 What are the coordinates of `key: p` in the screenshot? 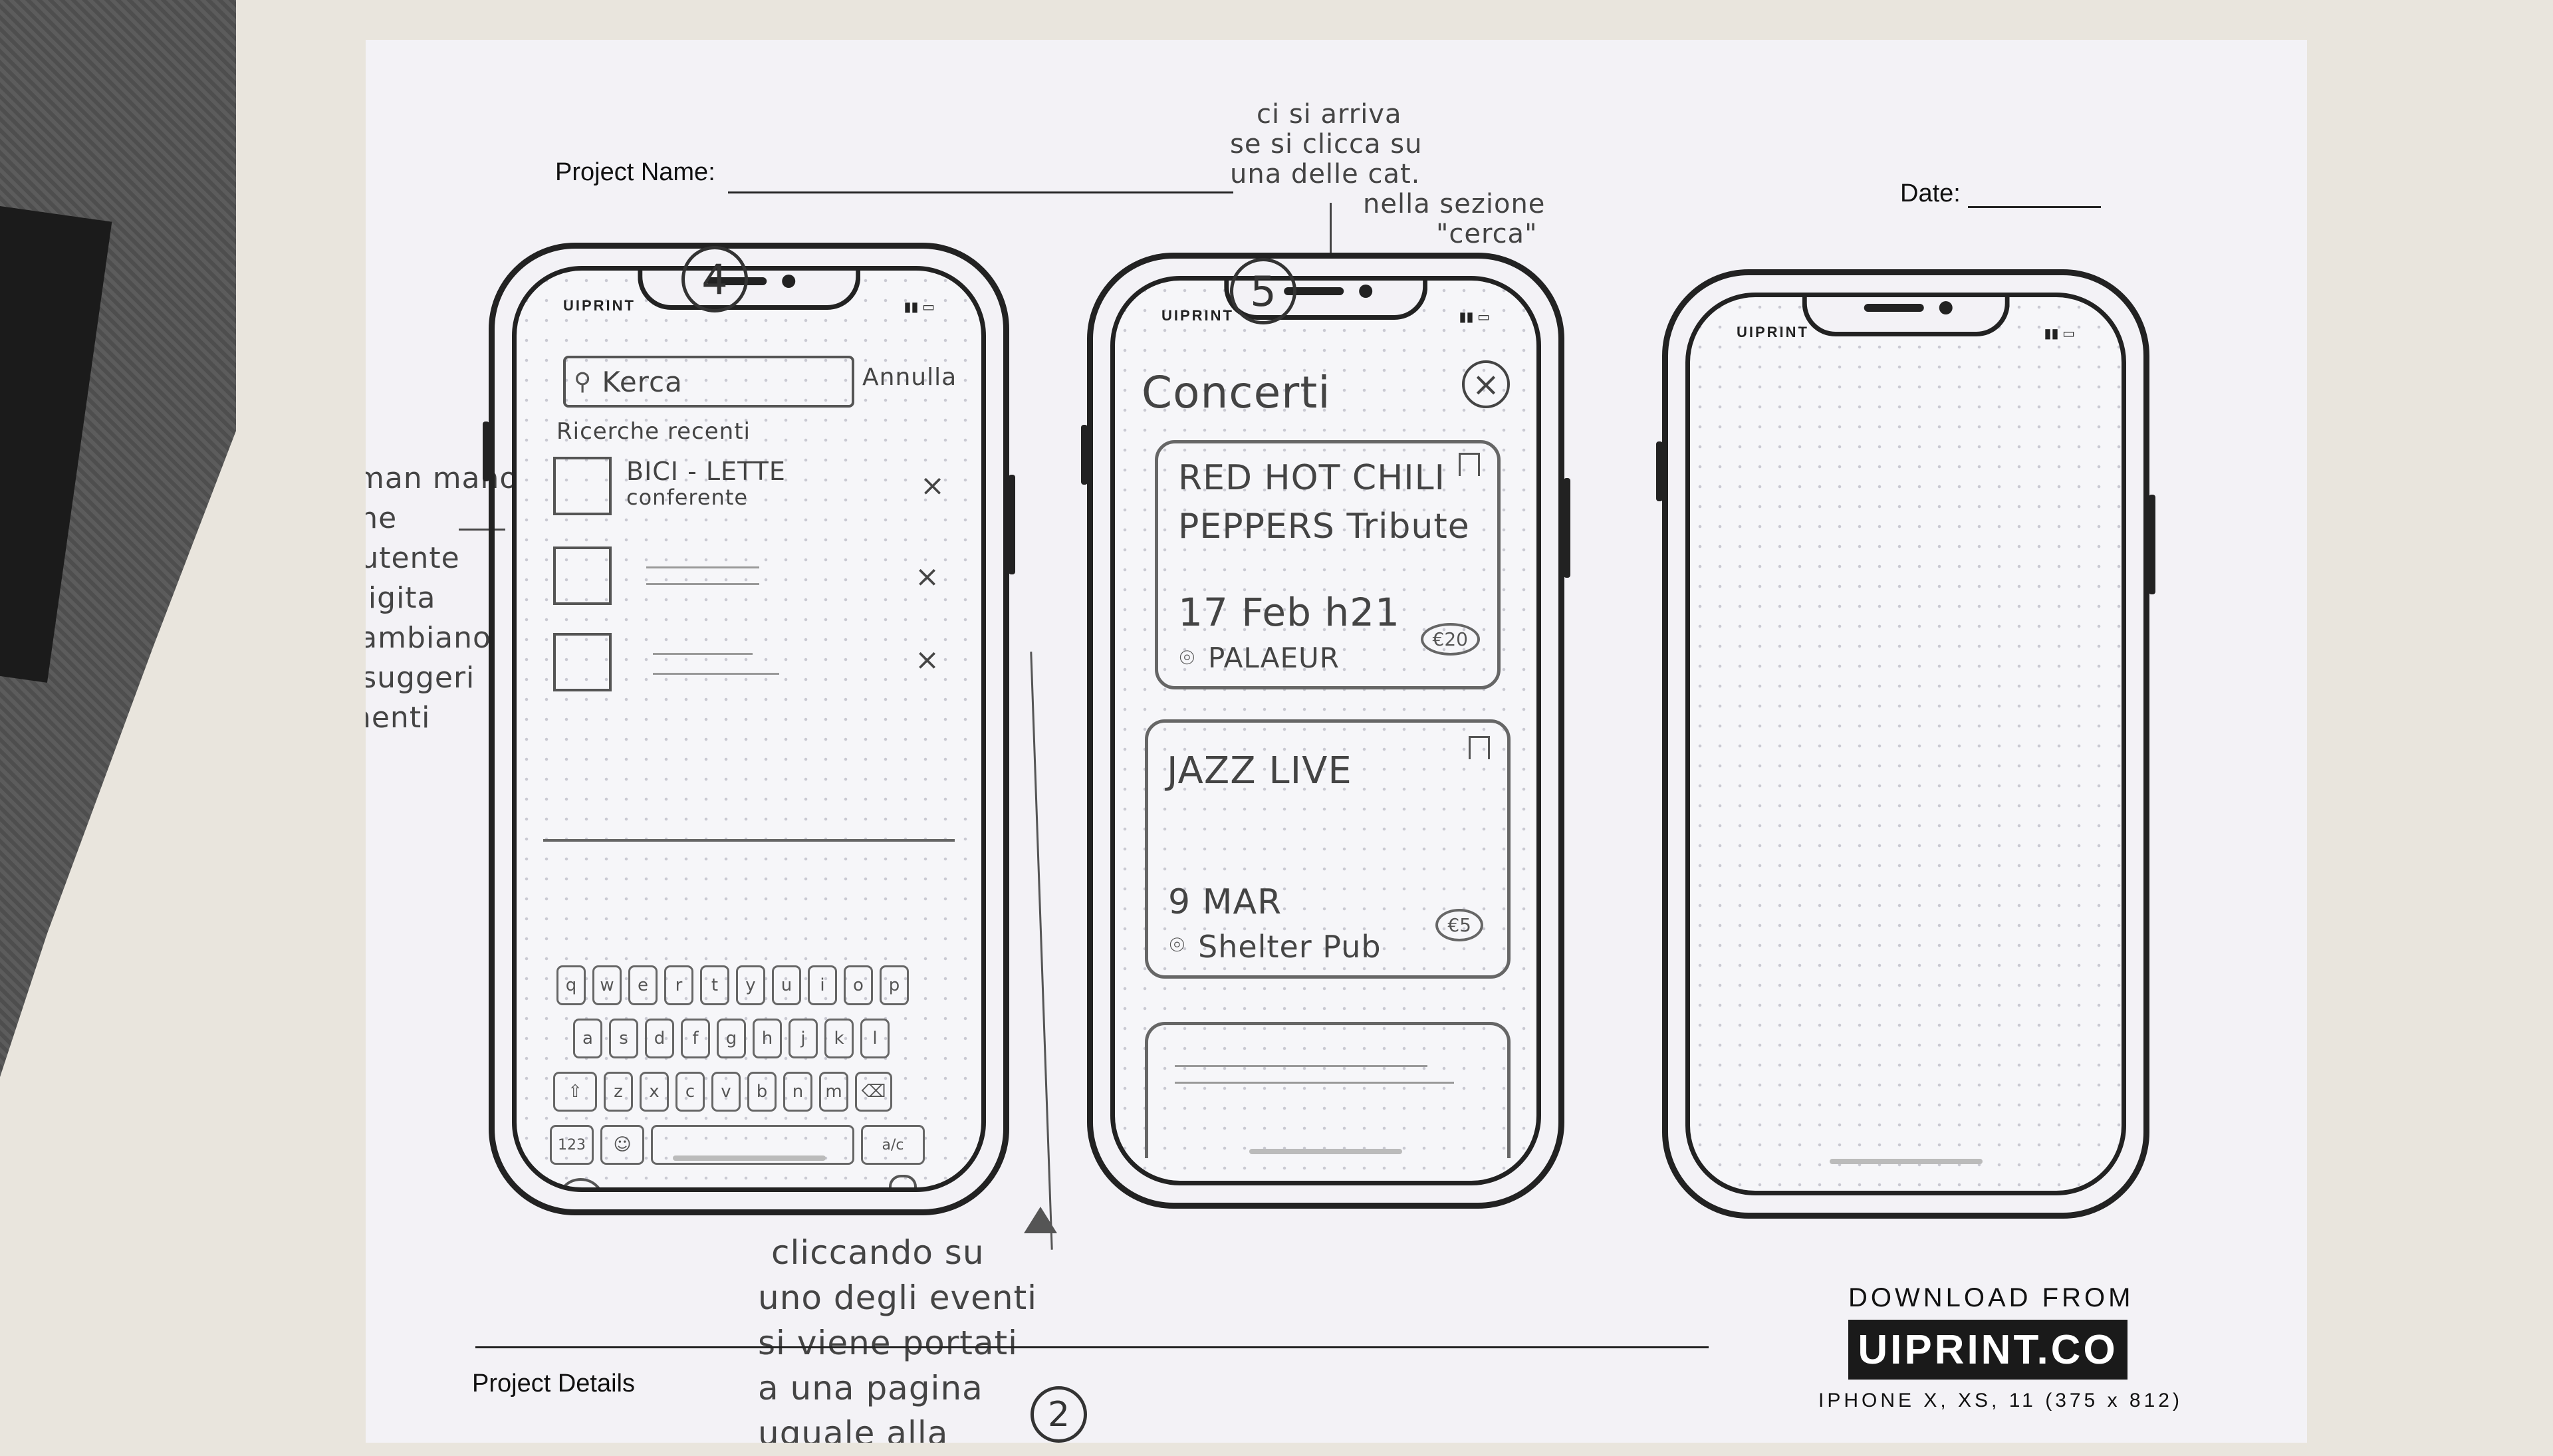 It's located at (894, 985).